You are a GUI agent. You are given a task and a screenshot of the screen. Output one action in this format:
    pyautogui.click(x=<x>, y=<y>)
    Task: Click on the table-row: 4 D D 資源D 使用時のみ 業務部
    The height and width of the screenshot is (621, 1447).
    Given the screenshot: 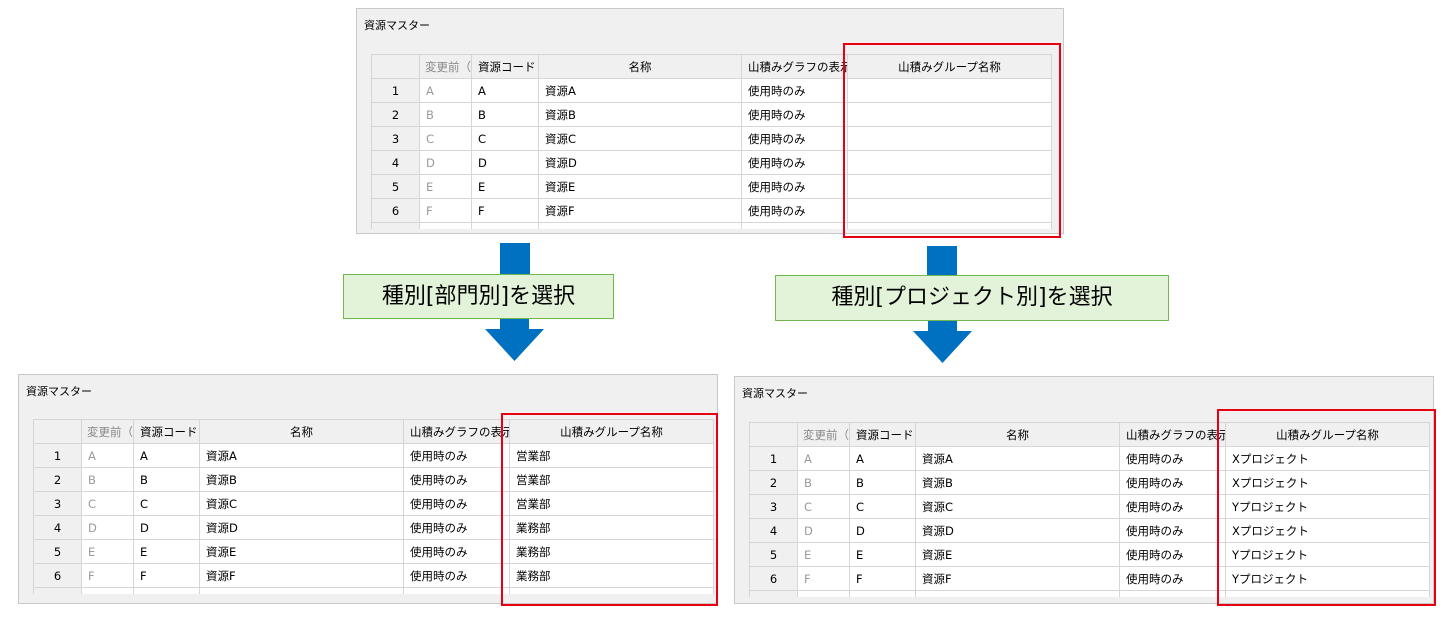 What is the action you would take?
    pyautogui.click(x=373, y=527)
    